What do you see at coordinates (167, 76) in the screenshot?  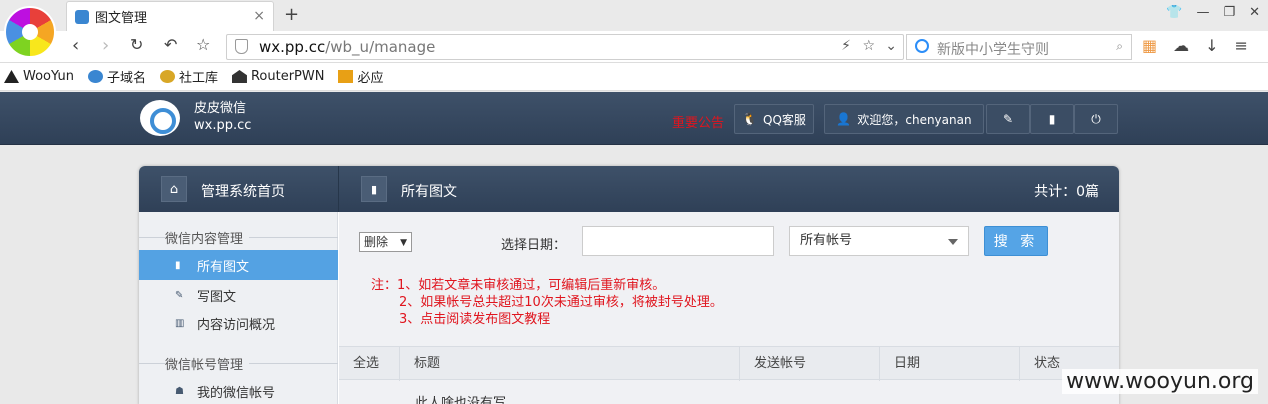 I see `key-icon` at bounding box center [167, 76].